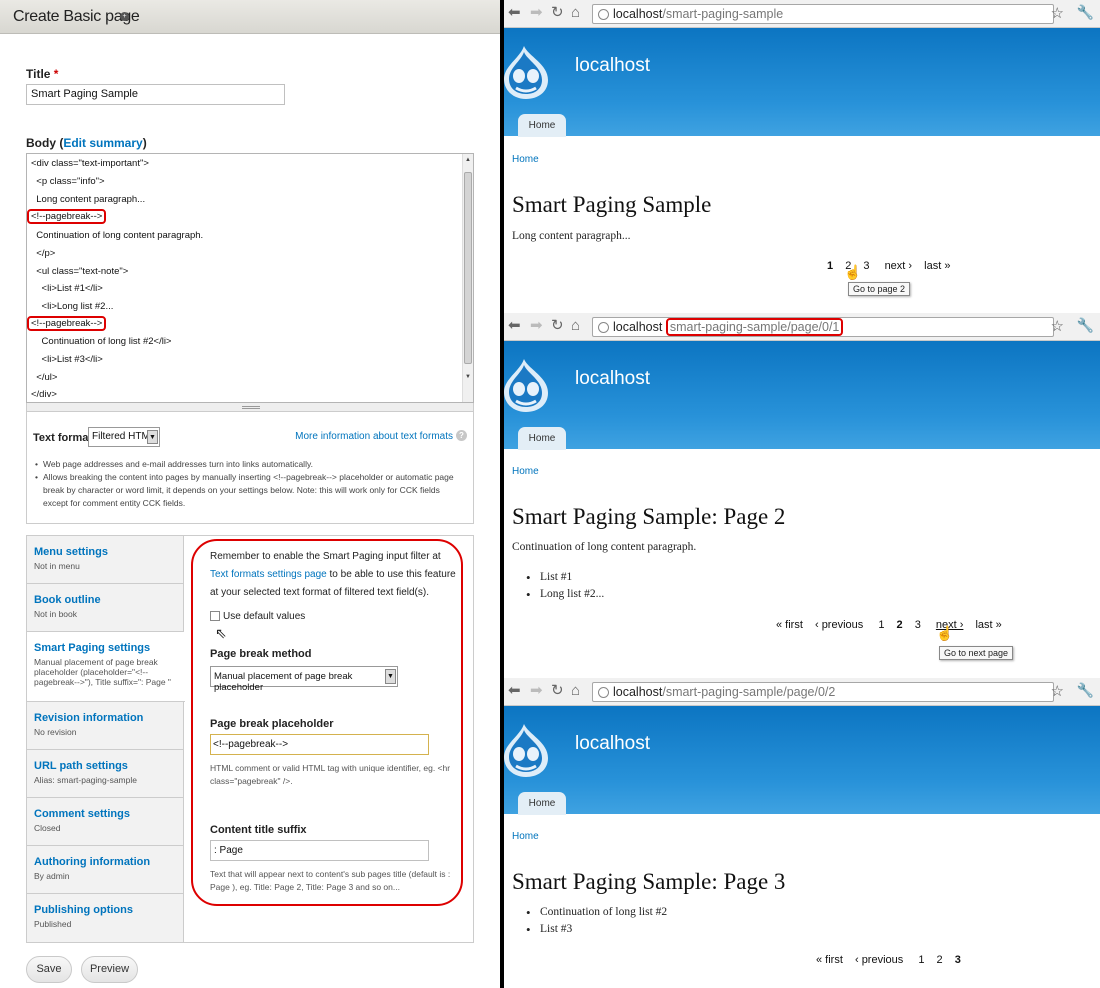 The height and width of the screenshot is (988, 1100). I want to click on body-scrollbar: ▲ ▼, so click(467, 278).